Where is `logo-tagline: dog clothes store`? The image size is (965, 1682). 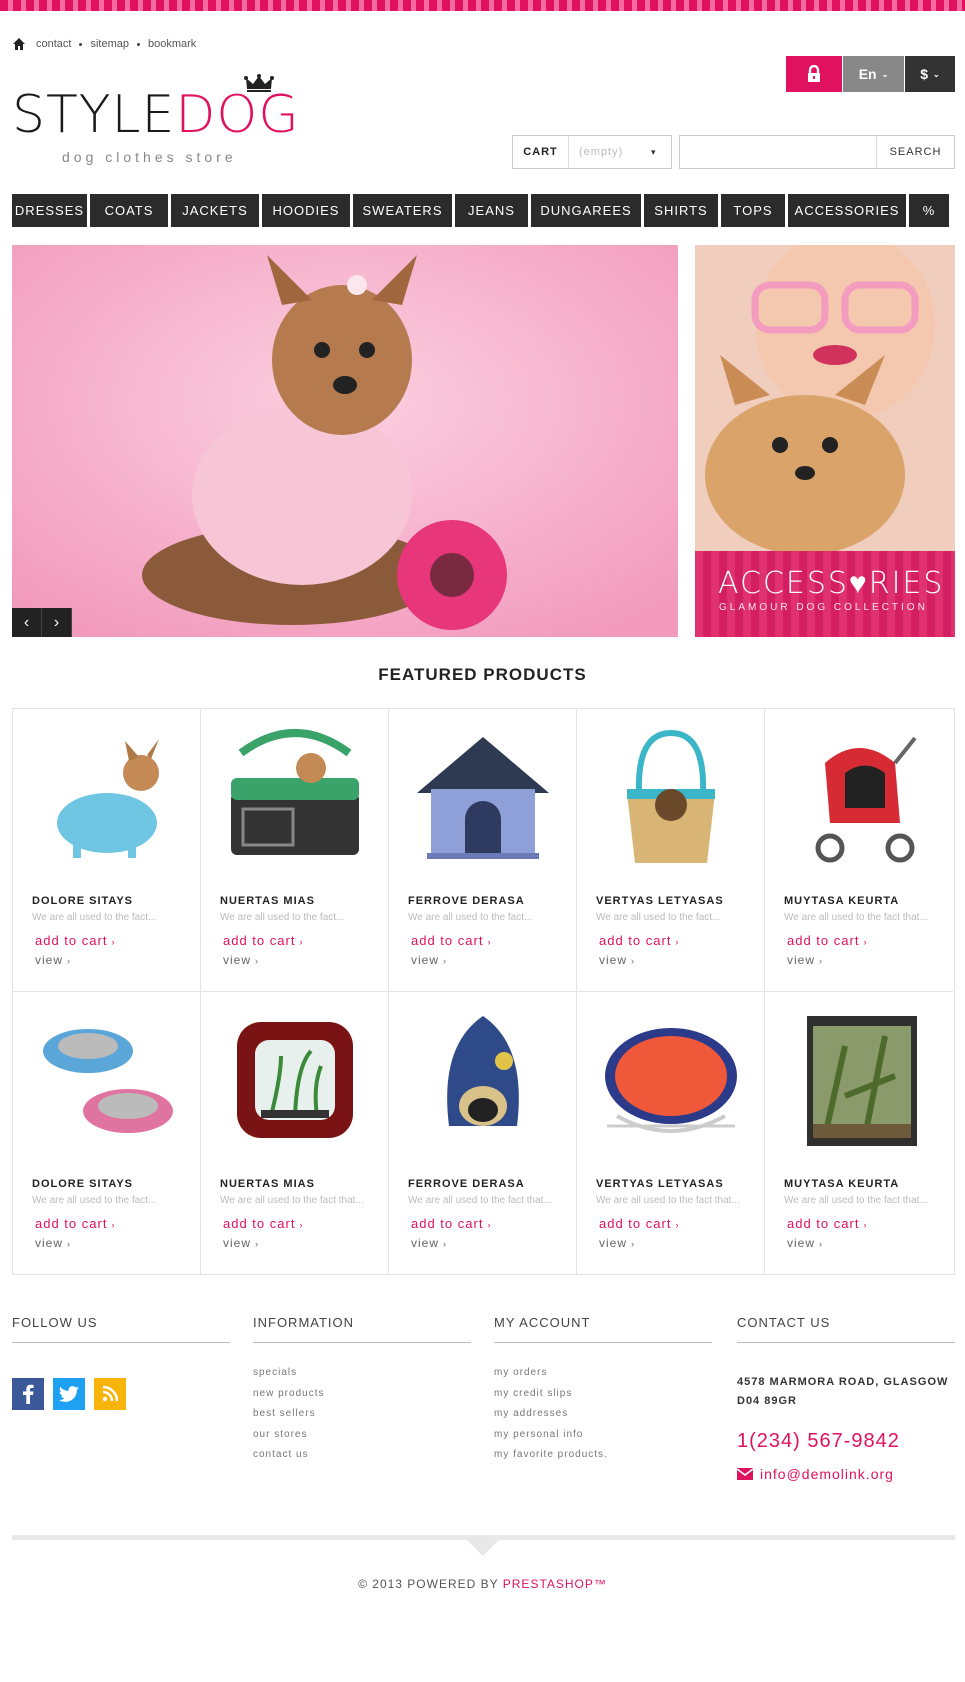 logo-tagline: dog clothes store is located at coordinates (149, 157).